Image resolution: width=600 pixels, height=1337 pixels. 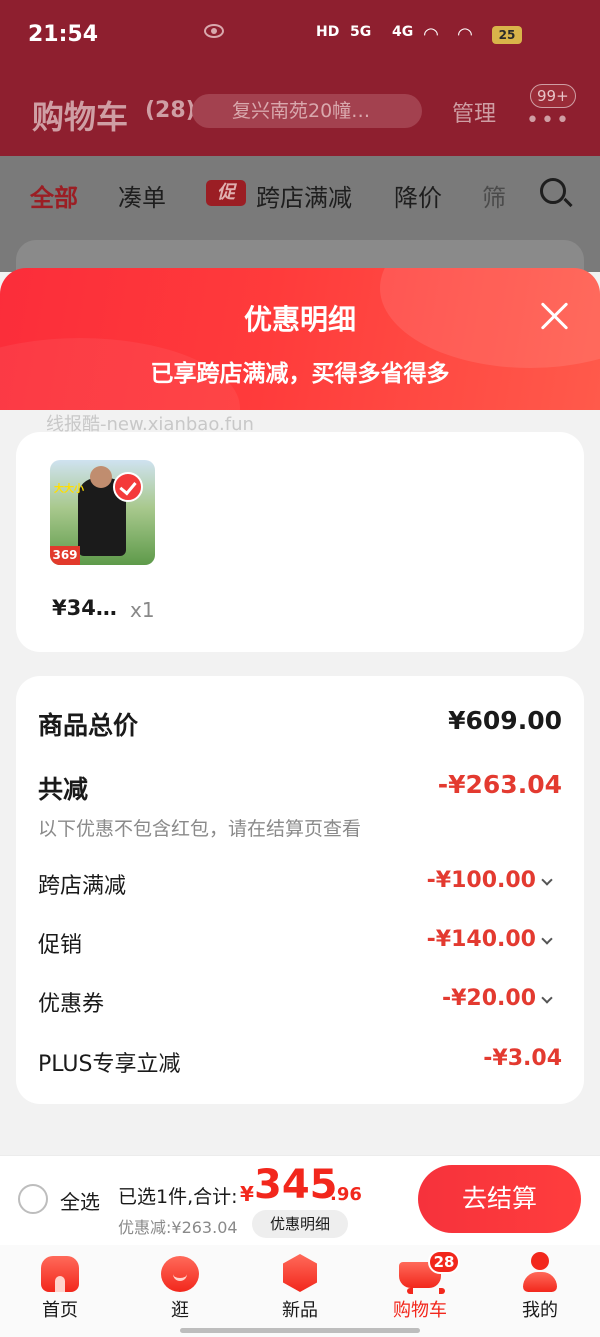 I want to click on hd-indicator: HD, so click(x=328, y=32).